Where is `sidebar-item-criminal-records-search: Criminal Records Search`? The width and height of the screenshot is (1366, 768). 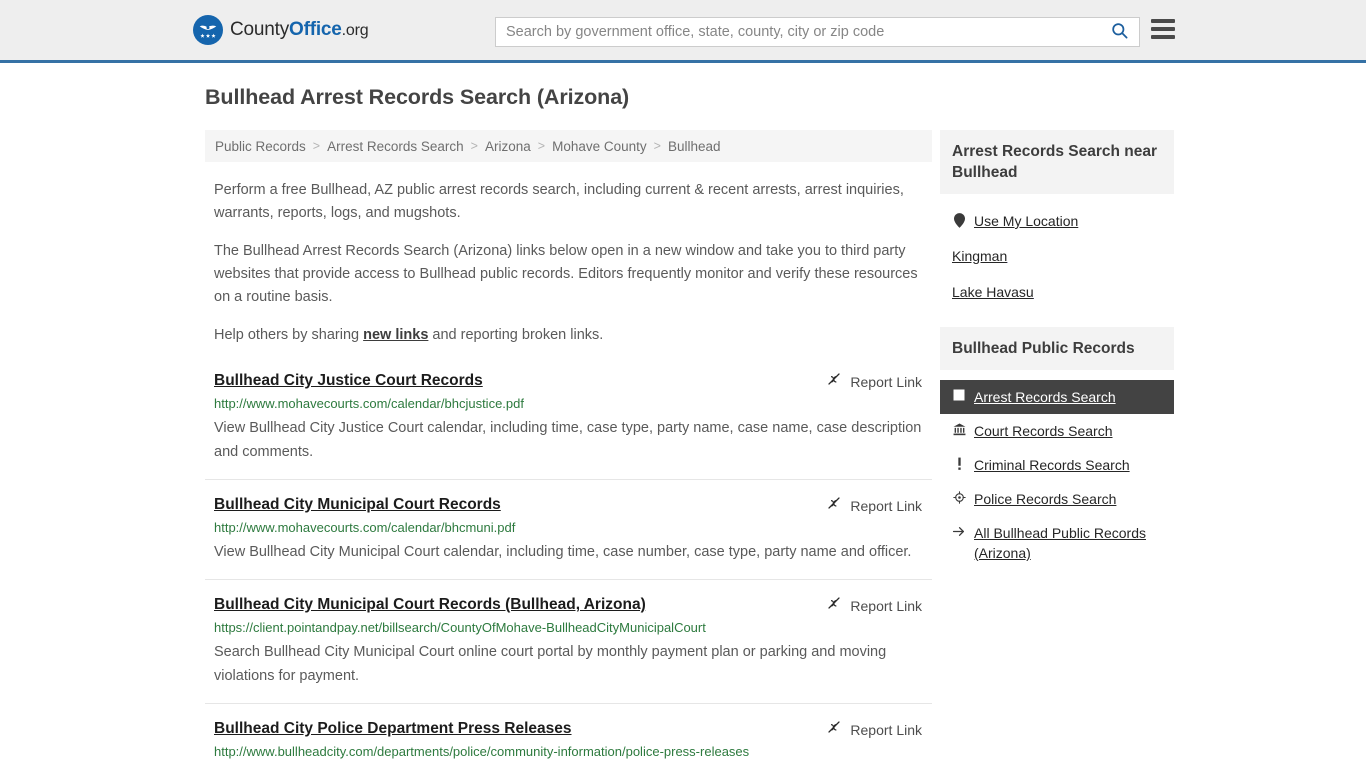
sidebar-item-criminal-records-search: Criminal Records Search is located at coordinates (1057, 465).